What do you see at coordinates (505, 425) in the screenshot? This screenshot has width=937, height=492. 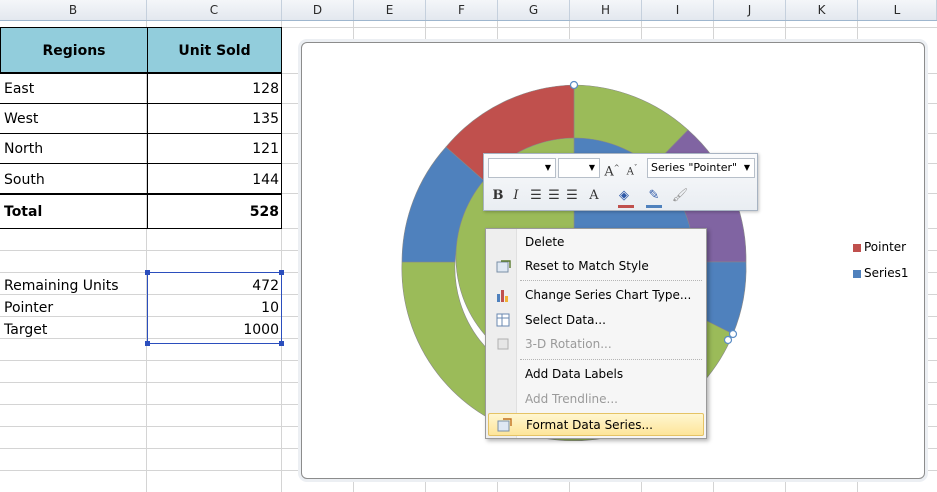 I see `format-series-icon` at bounding box center [505, 425].